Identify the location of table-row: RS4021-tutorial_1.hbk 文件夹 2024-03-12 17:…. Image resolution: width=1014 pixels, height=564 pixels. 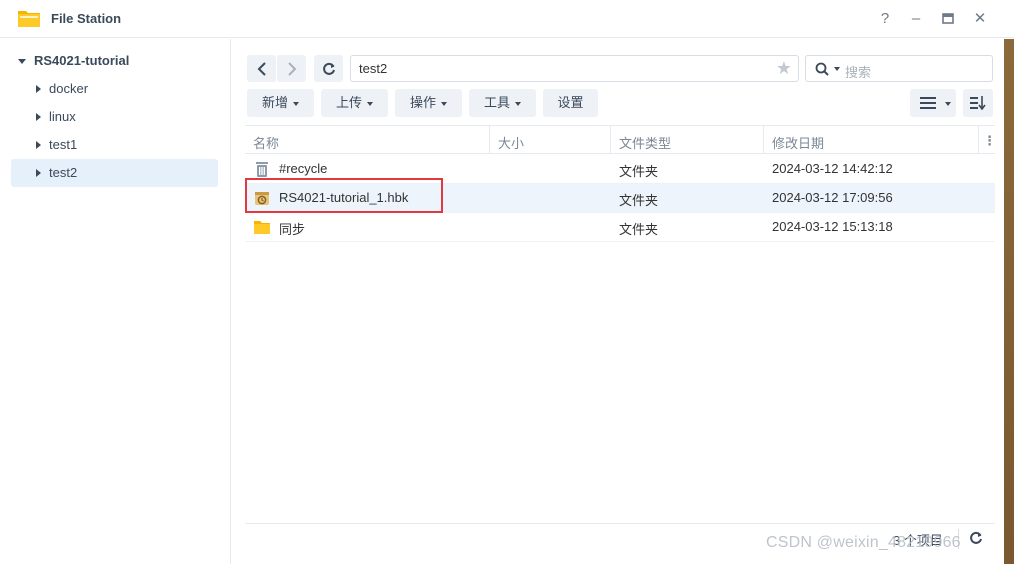
(620, 195).